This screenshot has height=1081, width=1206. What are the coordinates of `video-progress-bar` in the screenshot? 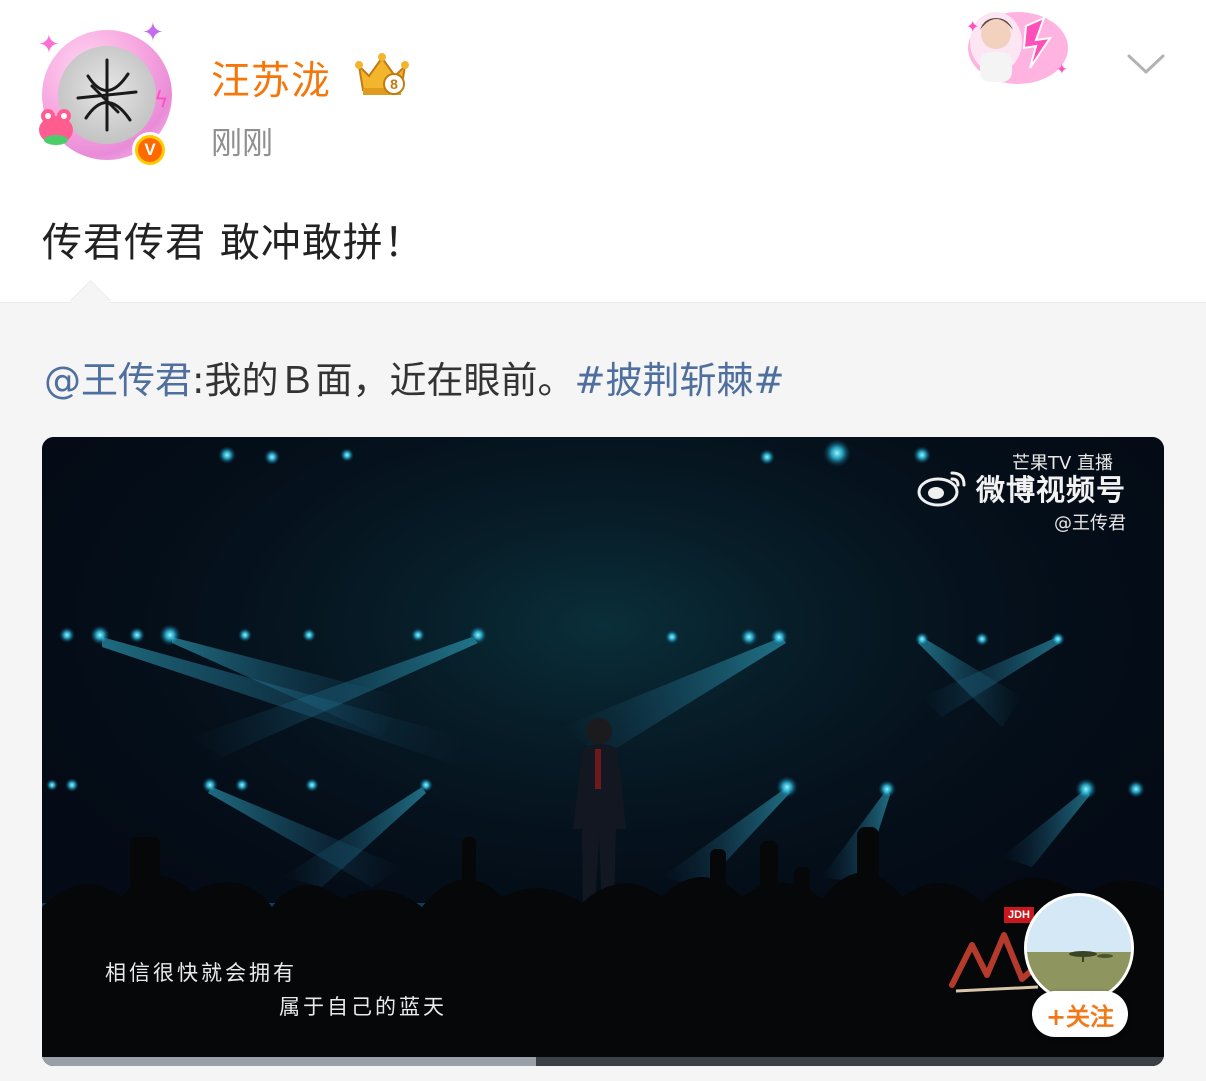 It's located at (603, 1061).